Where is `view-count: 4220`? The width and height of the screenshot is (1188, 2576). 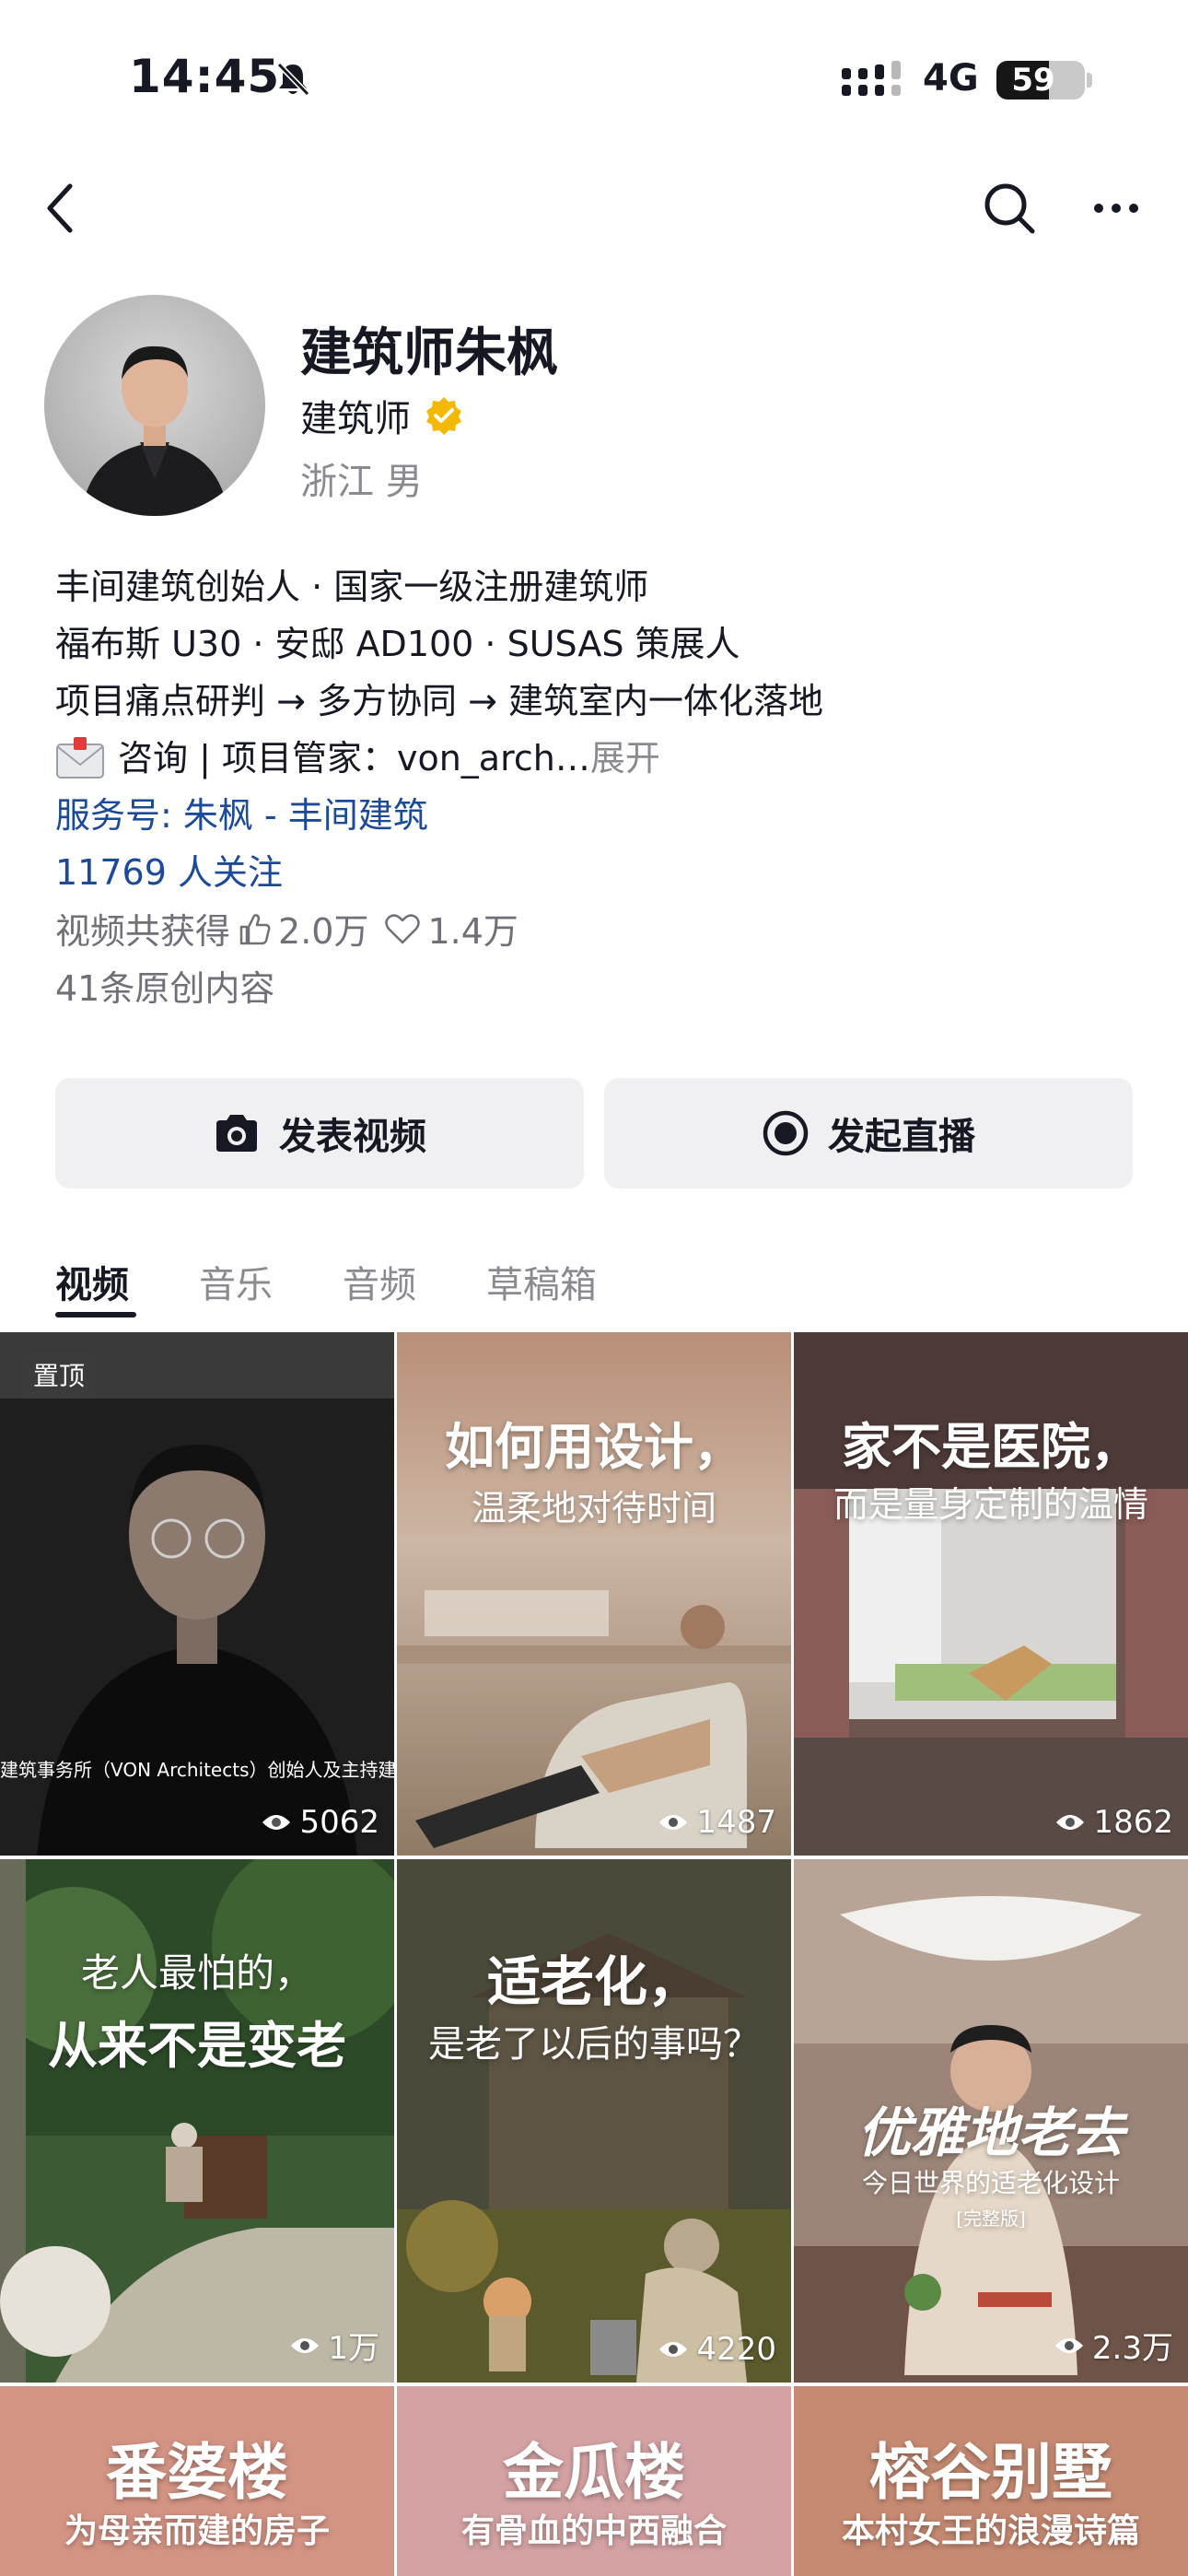 view-count: 4220 is located at coordinates (717, 2349).